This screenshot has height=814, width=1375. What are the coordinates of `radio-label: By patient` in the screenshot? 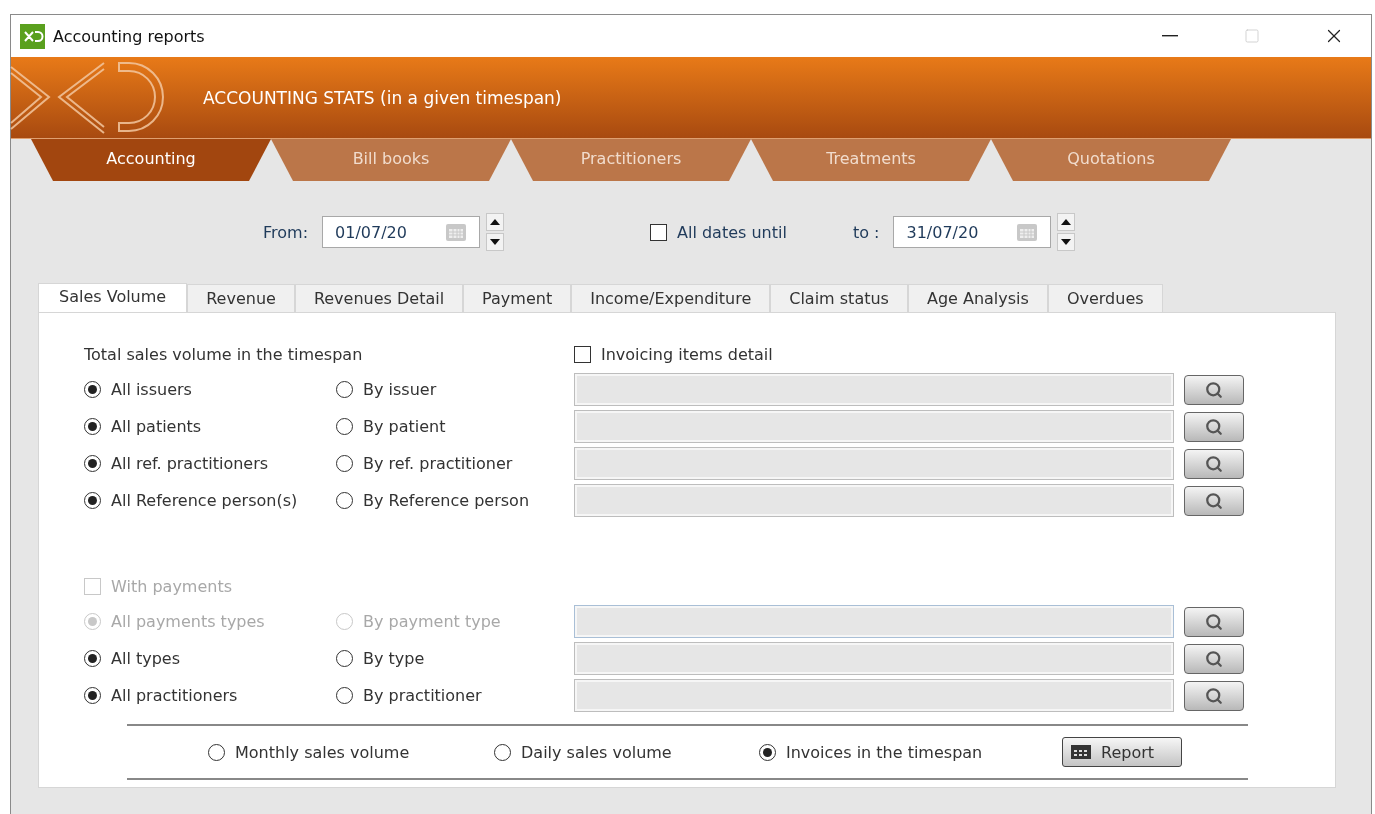 It's located at (404, 426).